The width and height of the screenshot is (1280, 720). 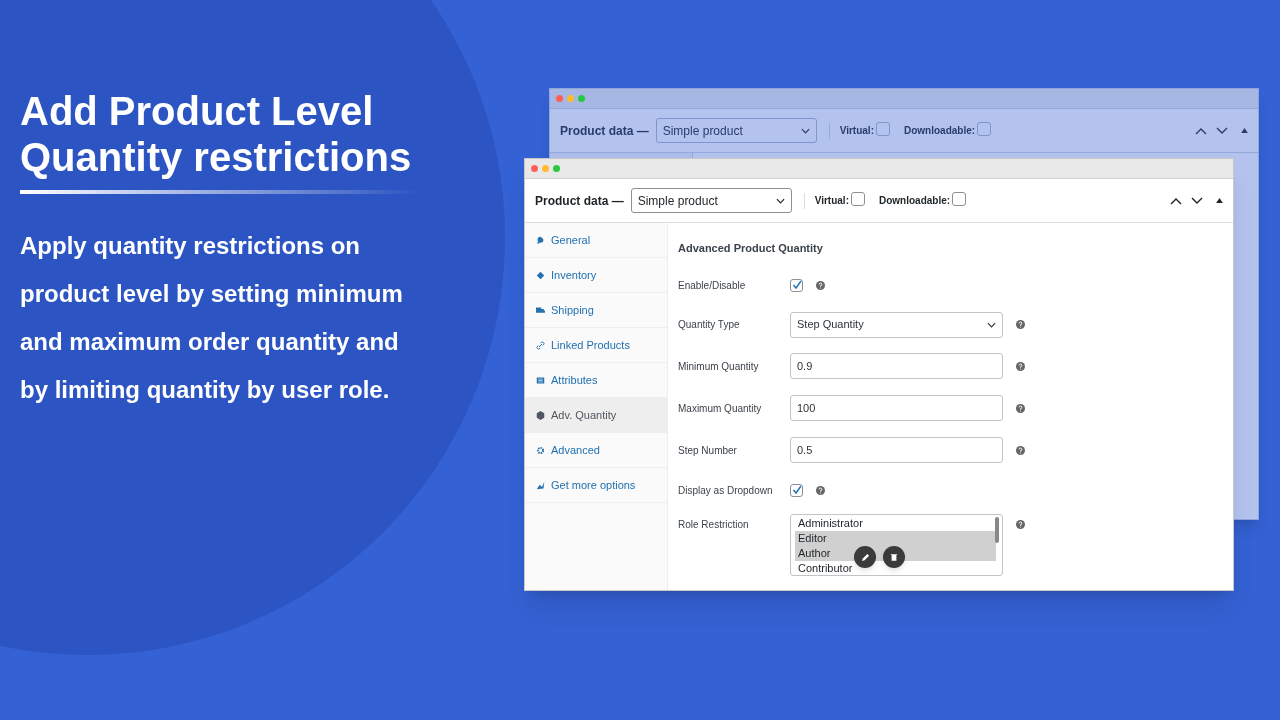 I want to click on headline: Add Product Level Quantity restrictions, so click(x=216, y=134).